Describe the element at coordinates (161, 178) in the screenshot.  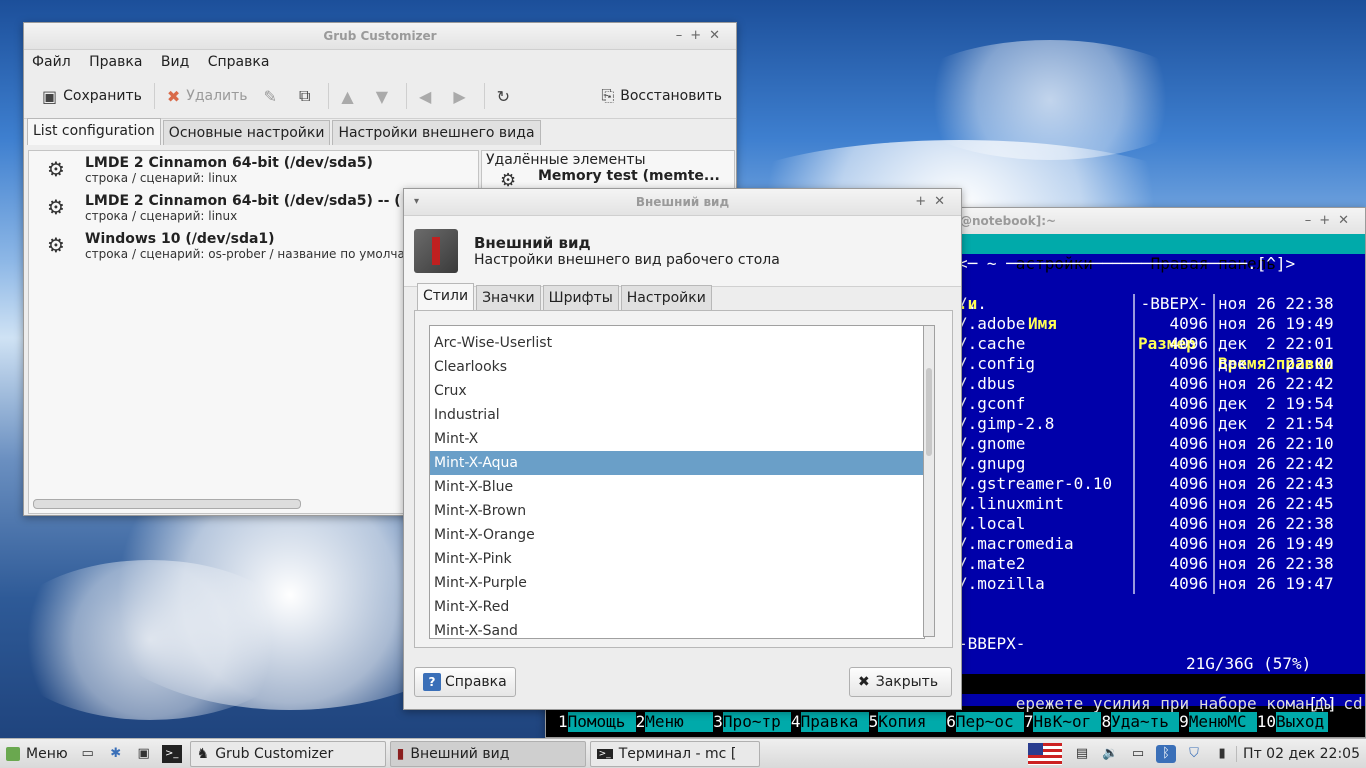
I see `entry-subtitle: строка / сценарий: linux` at that location.